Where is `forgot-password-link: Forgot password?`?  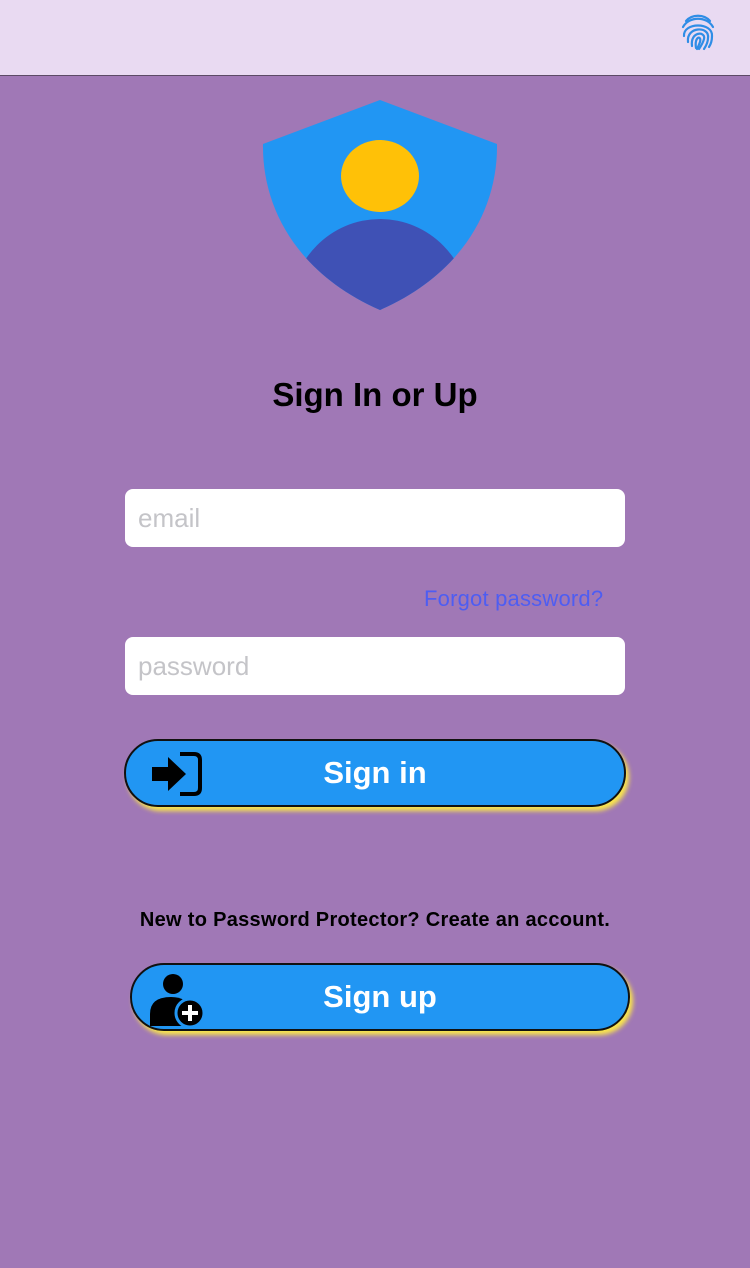 forgot-password-link: Forgot password? is located at coordinates (513, 599).